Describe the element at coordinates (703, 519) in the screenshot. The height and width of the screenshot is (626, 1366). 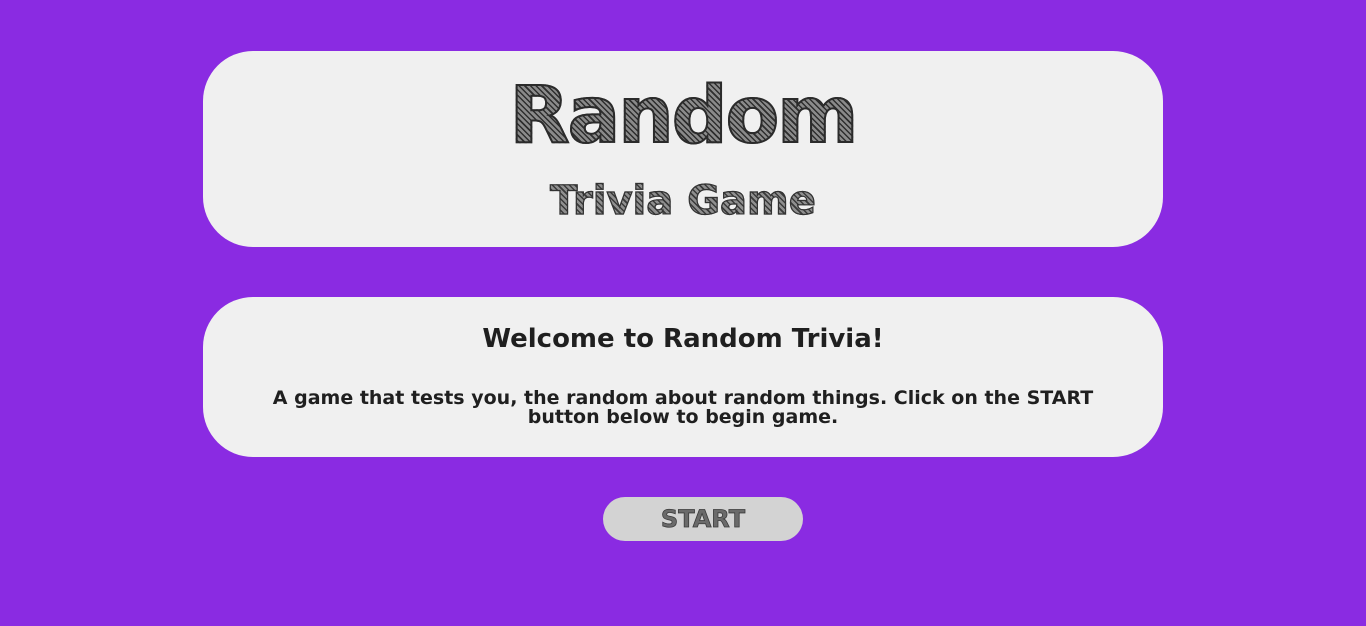
I see `start-button: START` at that location.